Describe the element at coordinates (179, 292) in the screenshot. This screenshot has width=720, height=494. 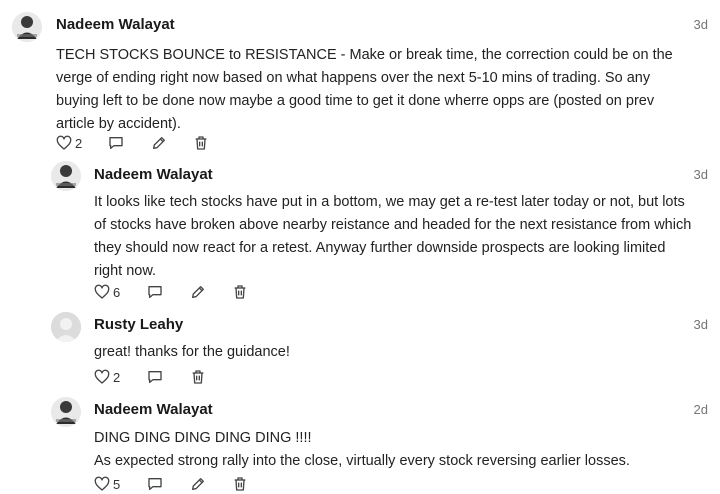
I see `comment-actions: 6` at that location.